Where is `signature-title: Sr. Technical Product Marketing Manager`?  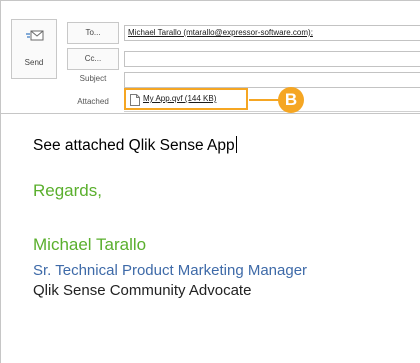 signature-title: Sr. Technical Product Marketing Manager is located at coordinates (170, 270).